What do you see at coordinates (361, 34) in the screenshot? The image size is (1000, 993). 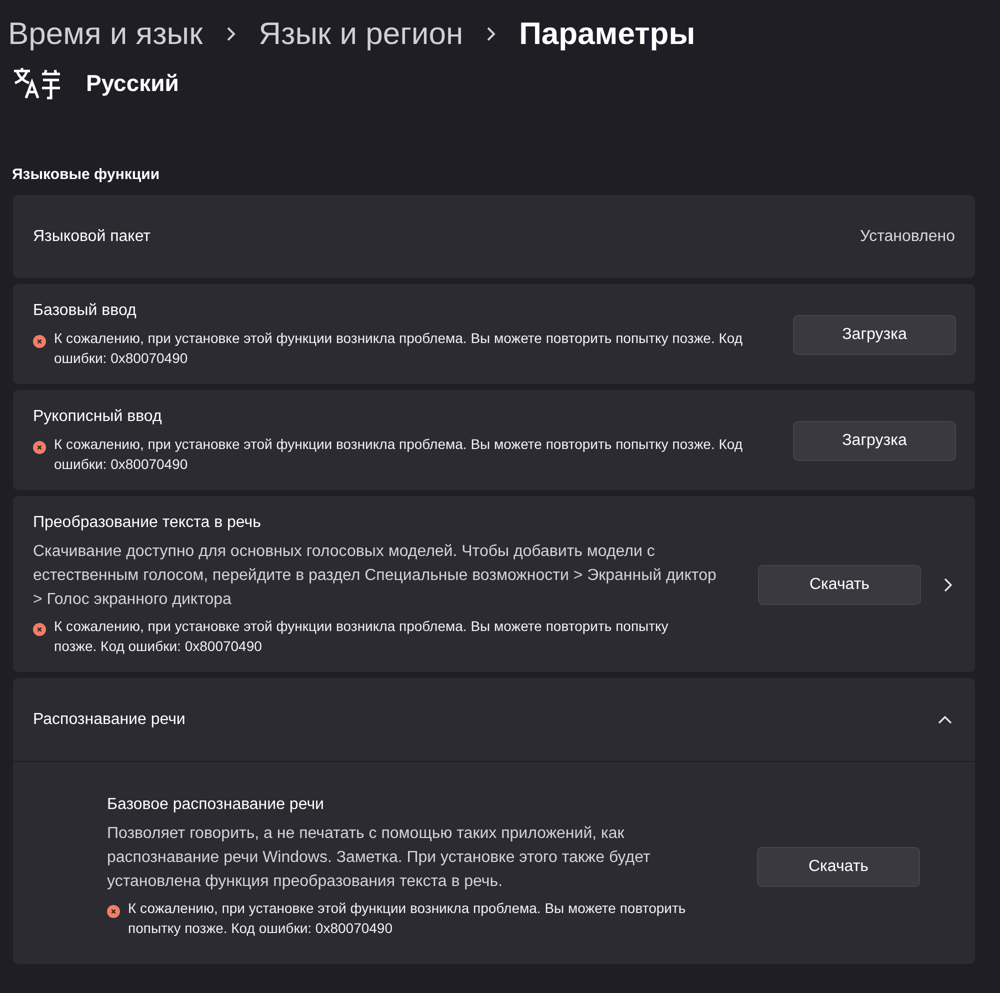 I see `breadcrumb-link: Язык и регион` at bounding box center [361, 34].